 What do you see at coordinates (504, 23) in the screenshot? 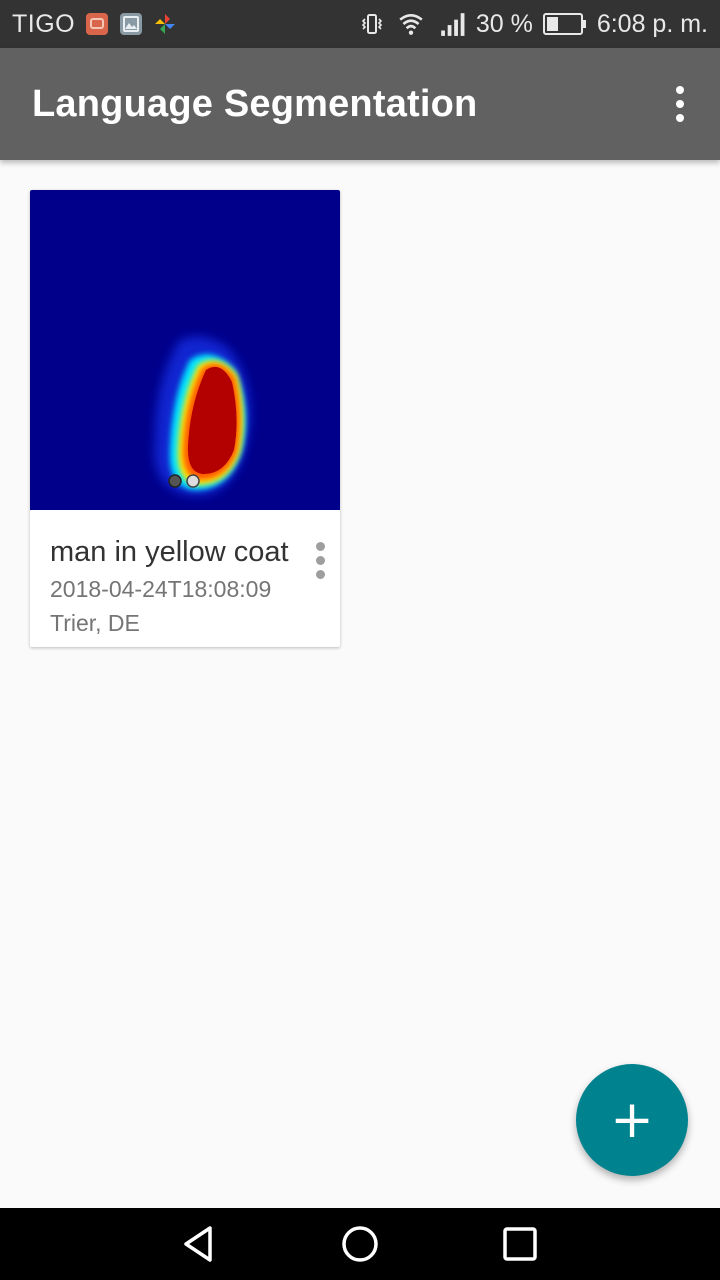
I see `battery-percent: 30 %` at bounding box center [504, 23].